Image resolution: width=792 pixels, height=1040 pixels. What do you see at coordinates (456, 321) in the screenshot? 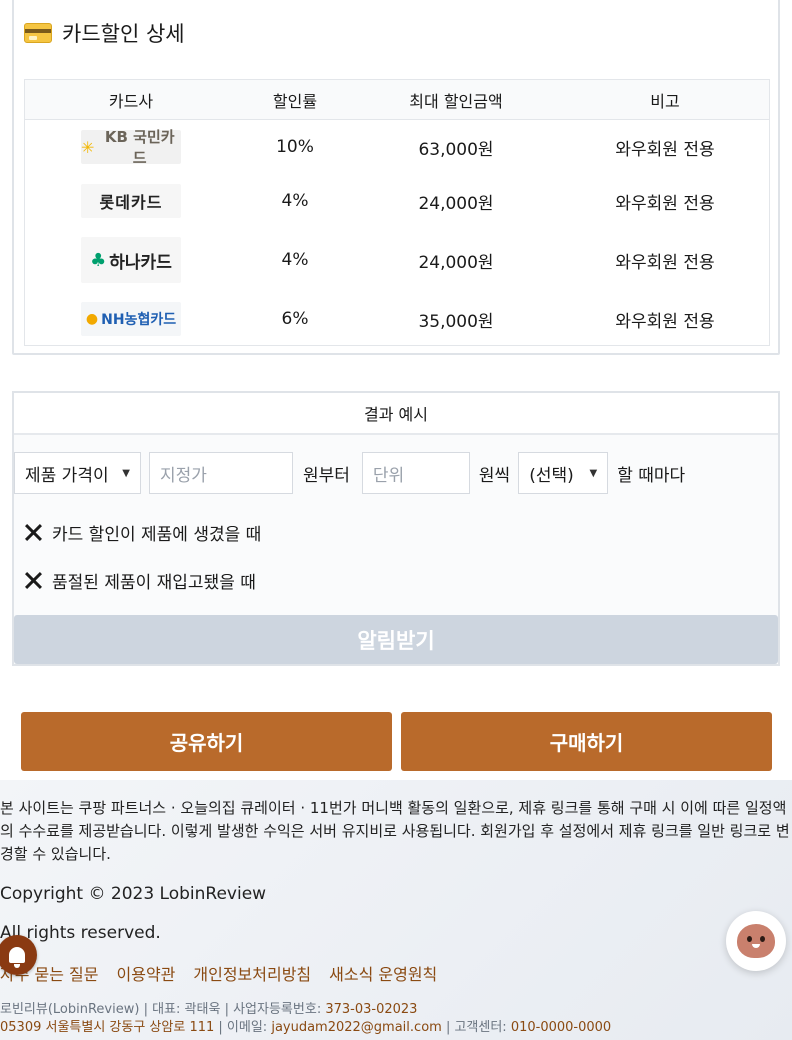
I see `max-discount: 35,000원` at bounding box center [456, 321].